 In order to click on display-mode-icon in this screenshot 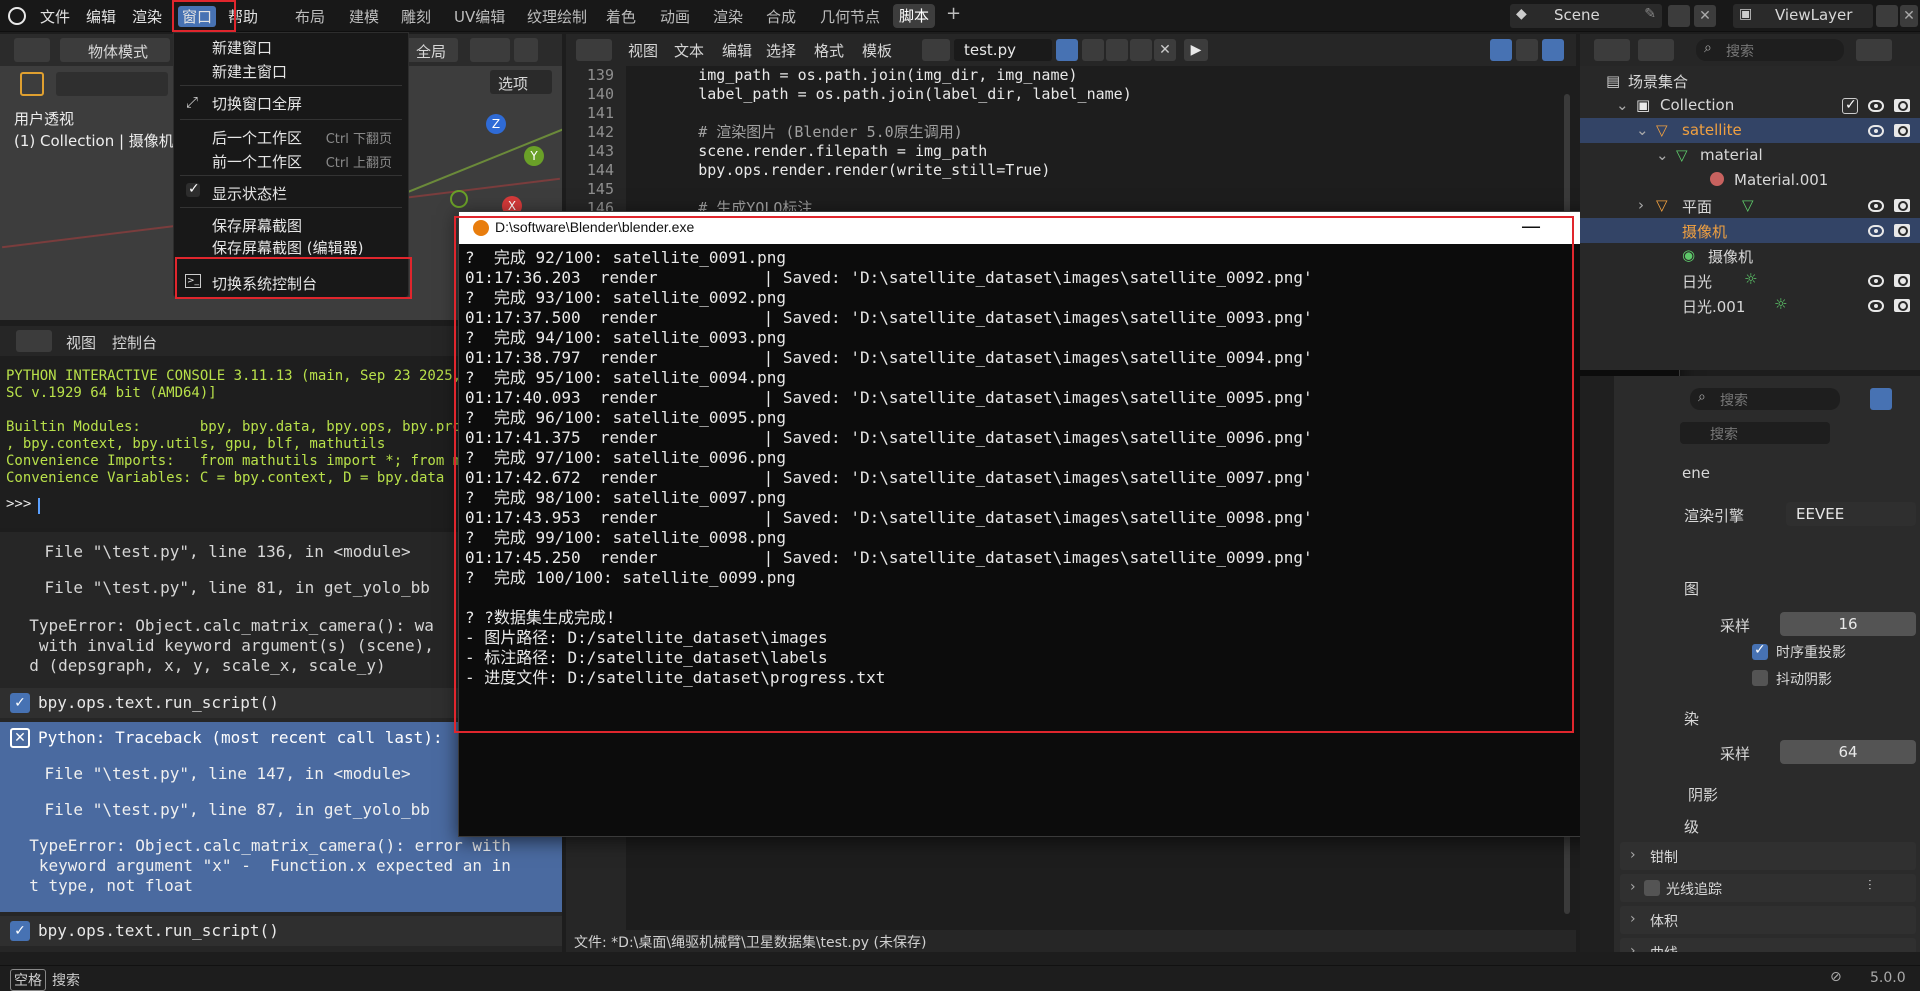, I will do `click(1656, 50)`.